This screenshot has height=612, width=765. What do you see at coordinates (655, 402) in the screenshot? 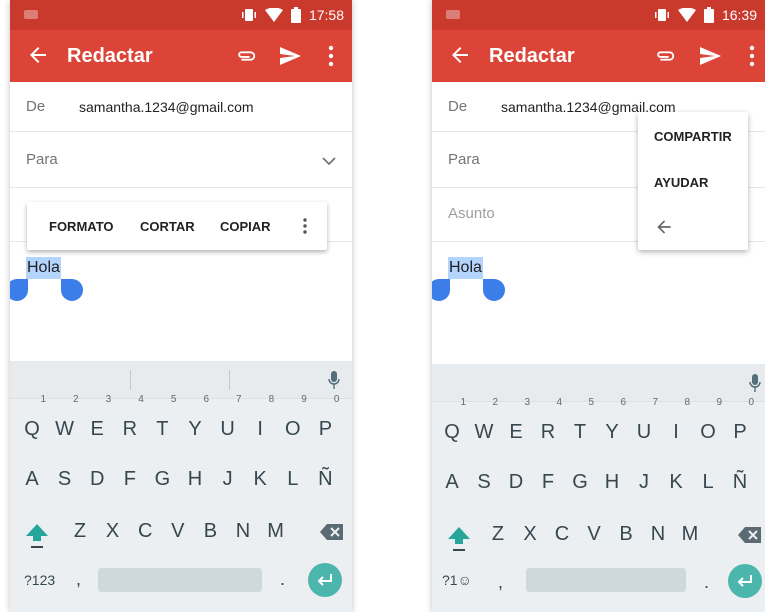
I see `key-hint-number: 7` at bounding box center [655, 402].